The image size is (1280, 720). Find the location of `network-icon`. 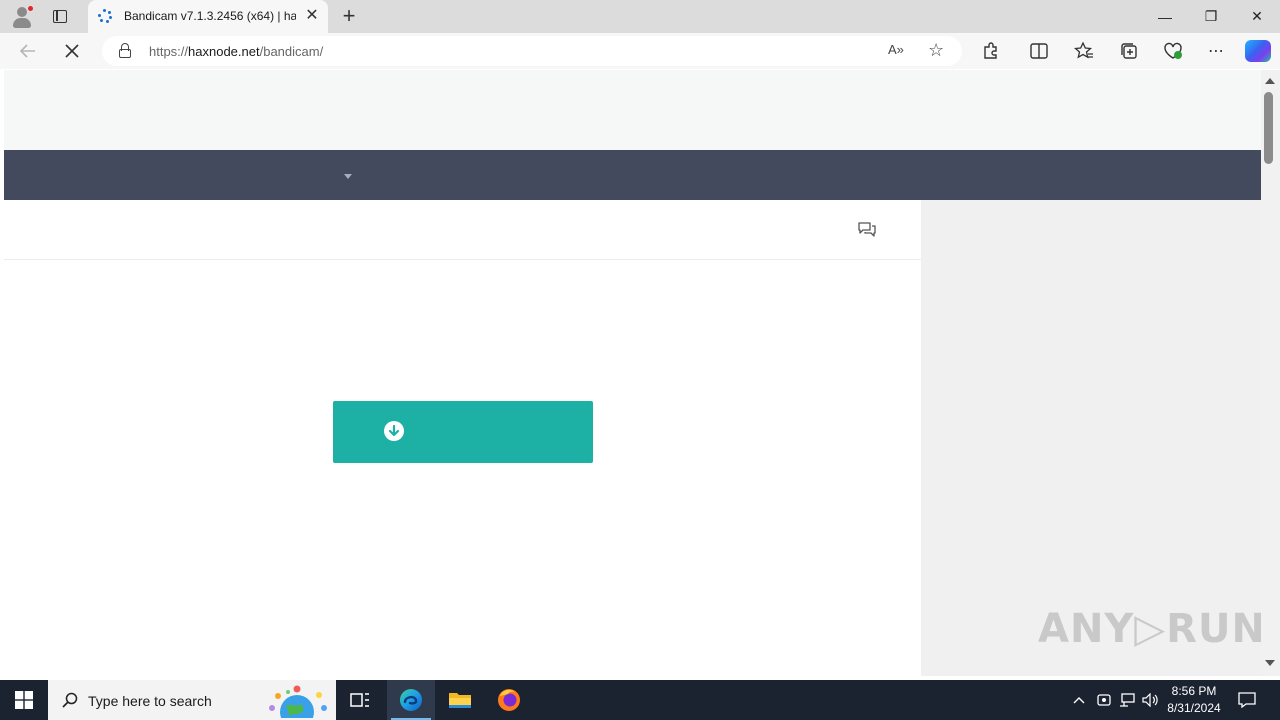

network-icon is located at coordinates (1127, 700).